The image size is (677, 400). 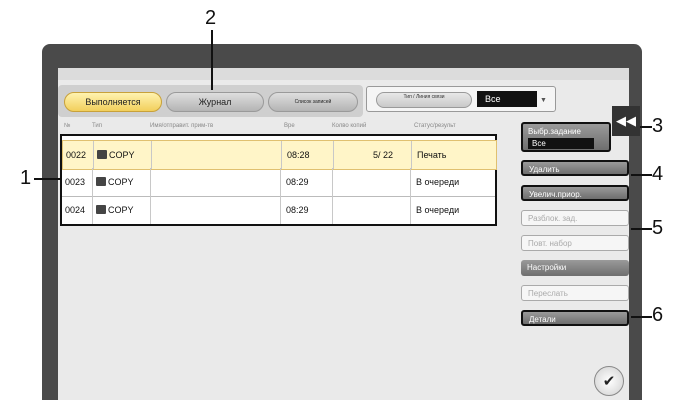 What do you see at coordinates (298, 155) in the screenshot?
I see `job-time: 08:28` at bounding box center [298, 155].